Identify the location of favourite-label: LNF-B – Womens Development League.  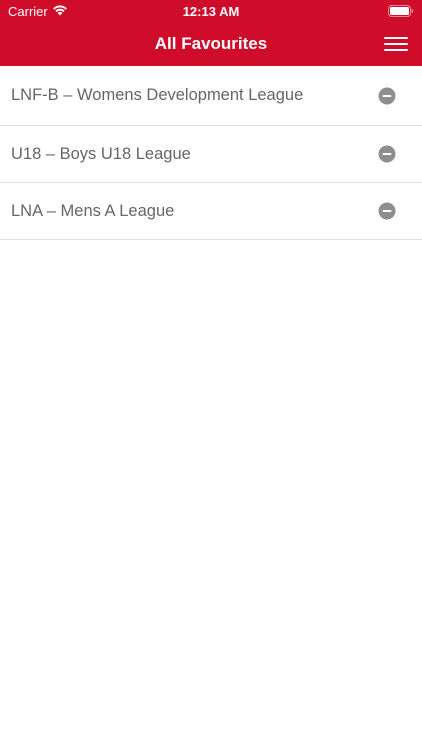
(157, 95).